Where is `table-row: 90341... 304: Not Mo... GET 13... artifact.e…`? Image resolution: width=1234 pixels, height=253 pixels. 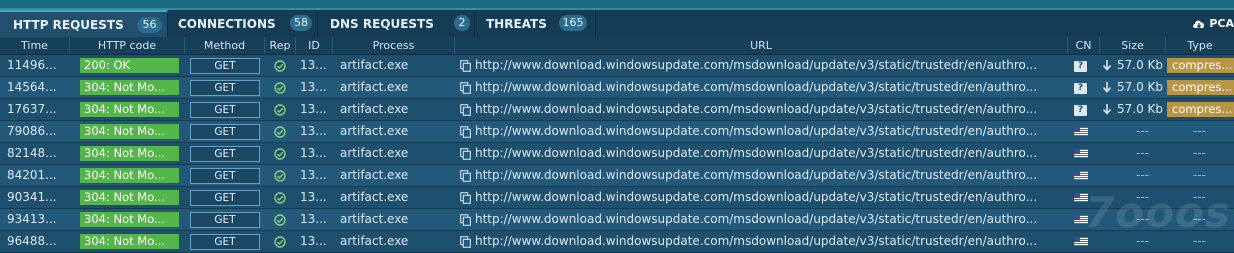 table-row: 90341... 304: Not Mo... GET 13... artifact.e… is located at coordinates (617, 198).